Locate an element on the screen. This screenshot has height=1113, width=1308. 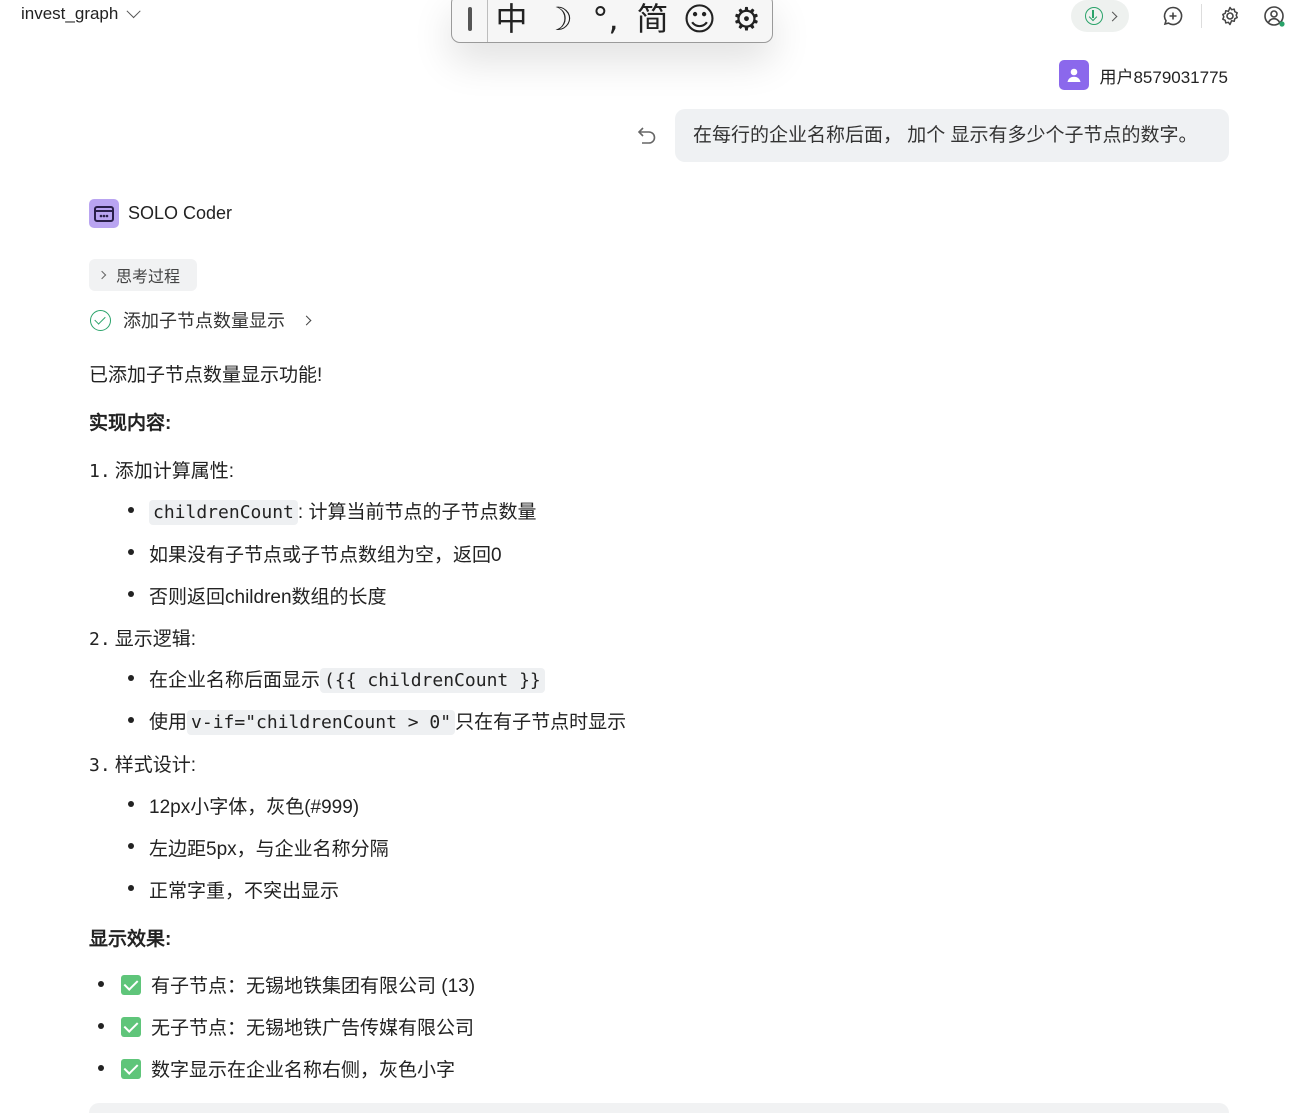
task-label: 添加子节点数量显示 is located at coordinates (204, 321).